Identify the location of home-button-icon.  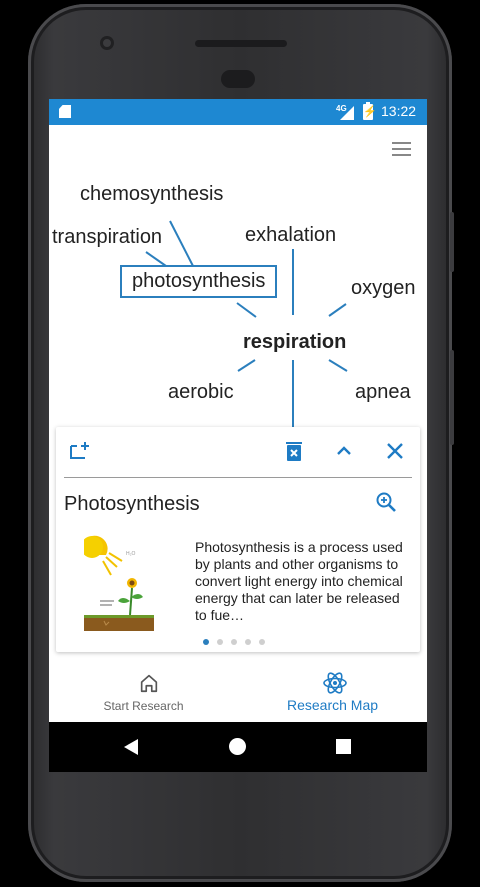
(237, 746).